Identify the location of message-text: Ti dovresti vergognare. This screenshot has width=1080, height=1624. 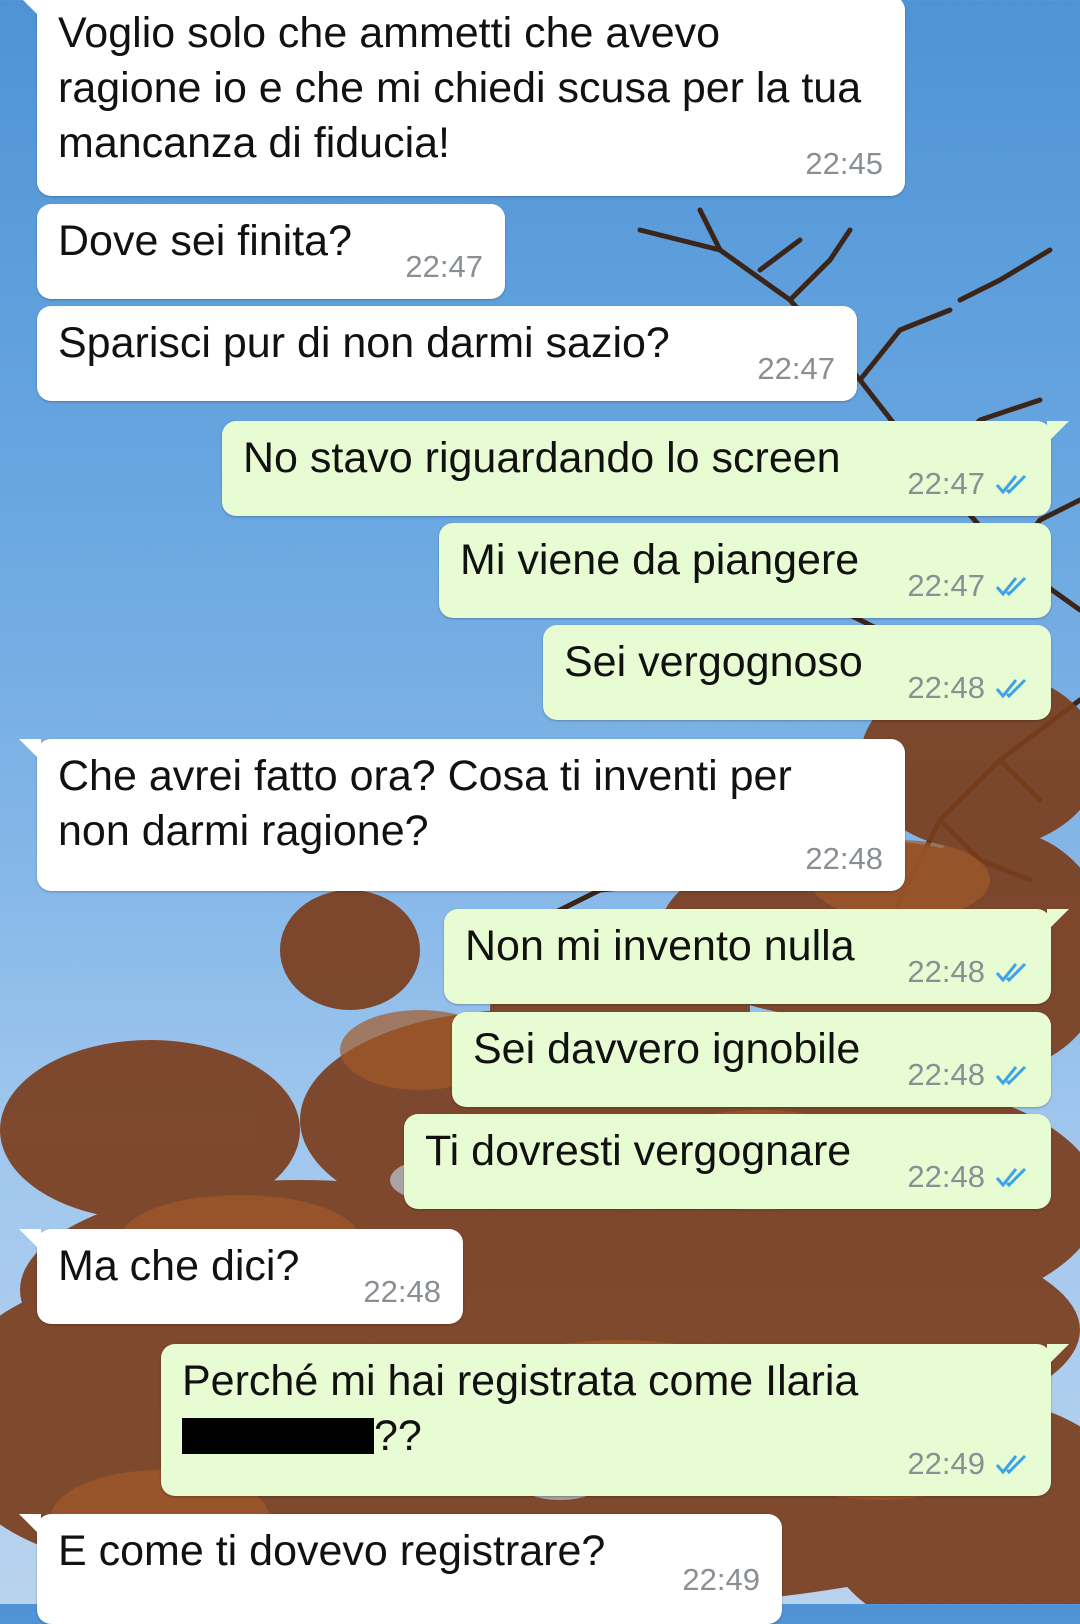
(638, 1151).